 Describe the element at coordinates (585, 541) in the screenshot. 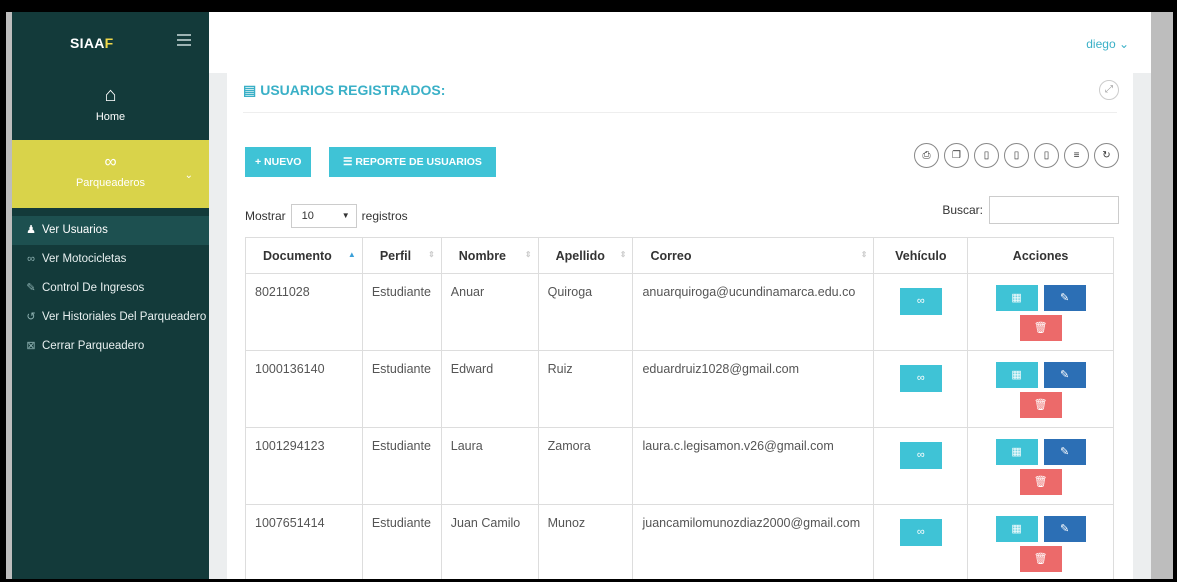

I see `cell-apellido: Munoz` at that location.